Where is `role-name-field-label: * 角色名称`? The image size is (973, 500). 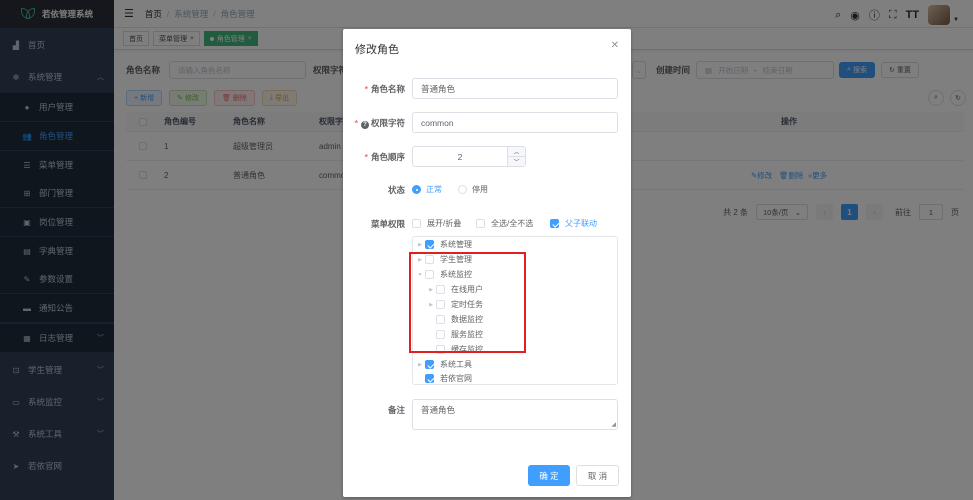
role-name-field-label: * 角色名称 is located at coordinates (384, 89).